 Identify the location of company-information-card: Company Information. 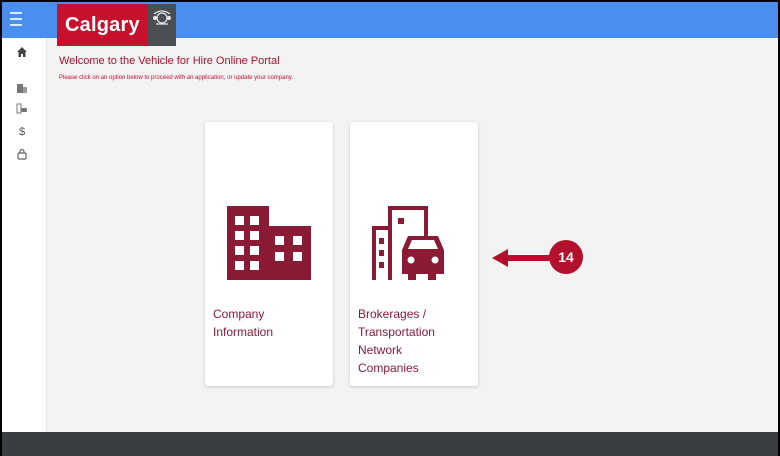
(269, 254).